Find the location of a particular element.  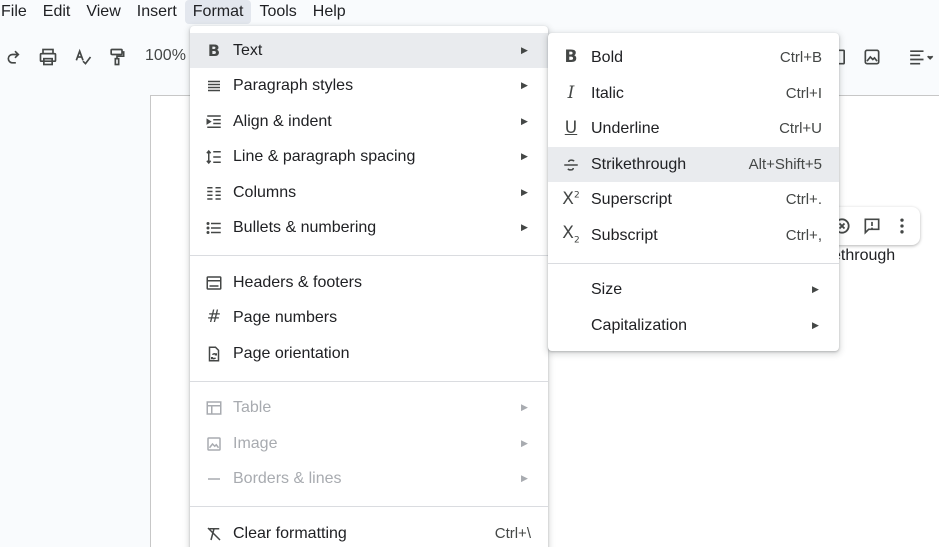

add-comment-icon is located at coordinates (872, 226).